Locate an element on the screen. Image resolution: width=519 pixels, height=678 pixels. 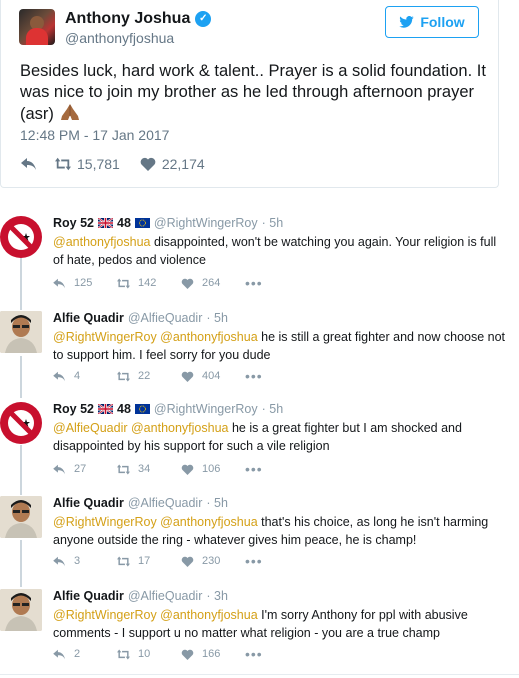
like-action: 264 is located at coordinates (213, 283).